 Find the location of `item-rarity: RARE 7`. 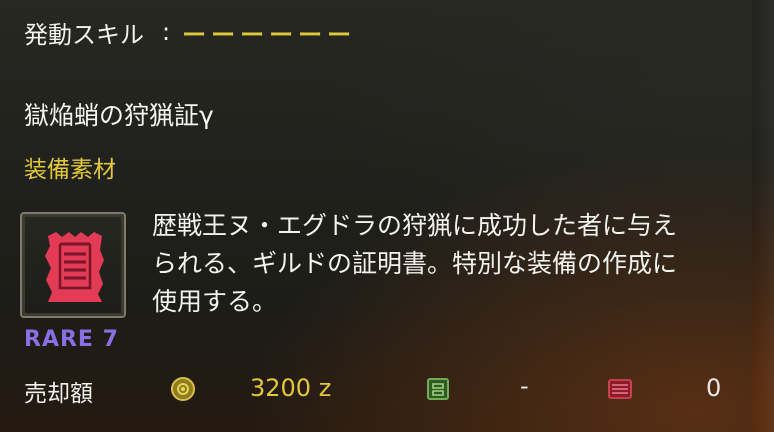

item-rarity: RARE 7 is located at coordinates (71, 339).